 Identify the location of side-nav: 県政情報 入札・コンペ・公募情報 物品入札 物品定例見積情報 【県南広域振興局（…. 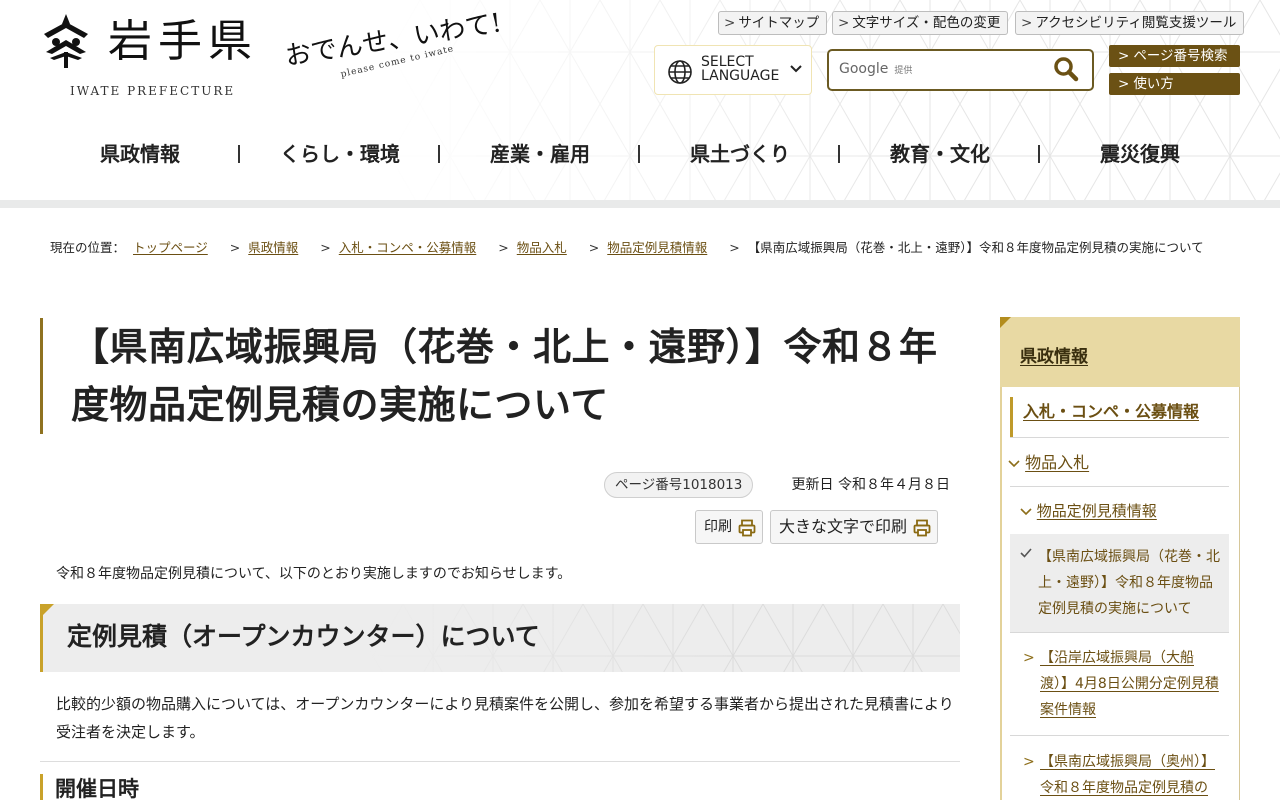
(1120, 558).